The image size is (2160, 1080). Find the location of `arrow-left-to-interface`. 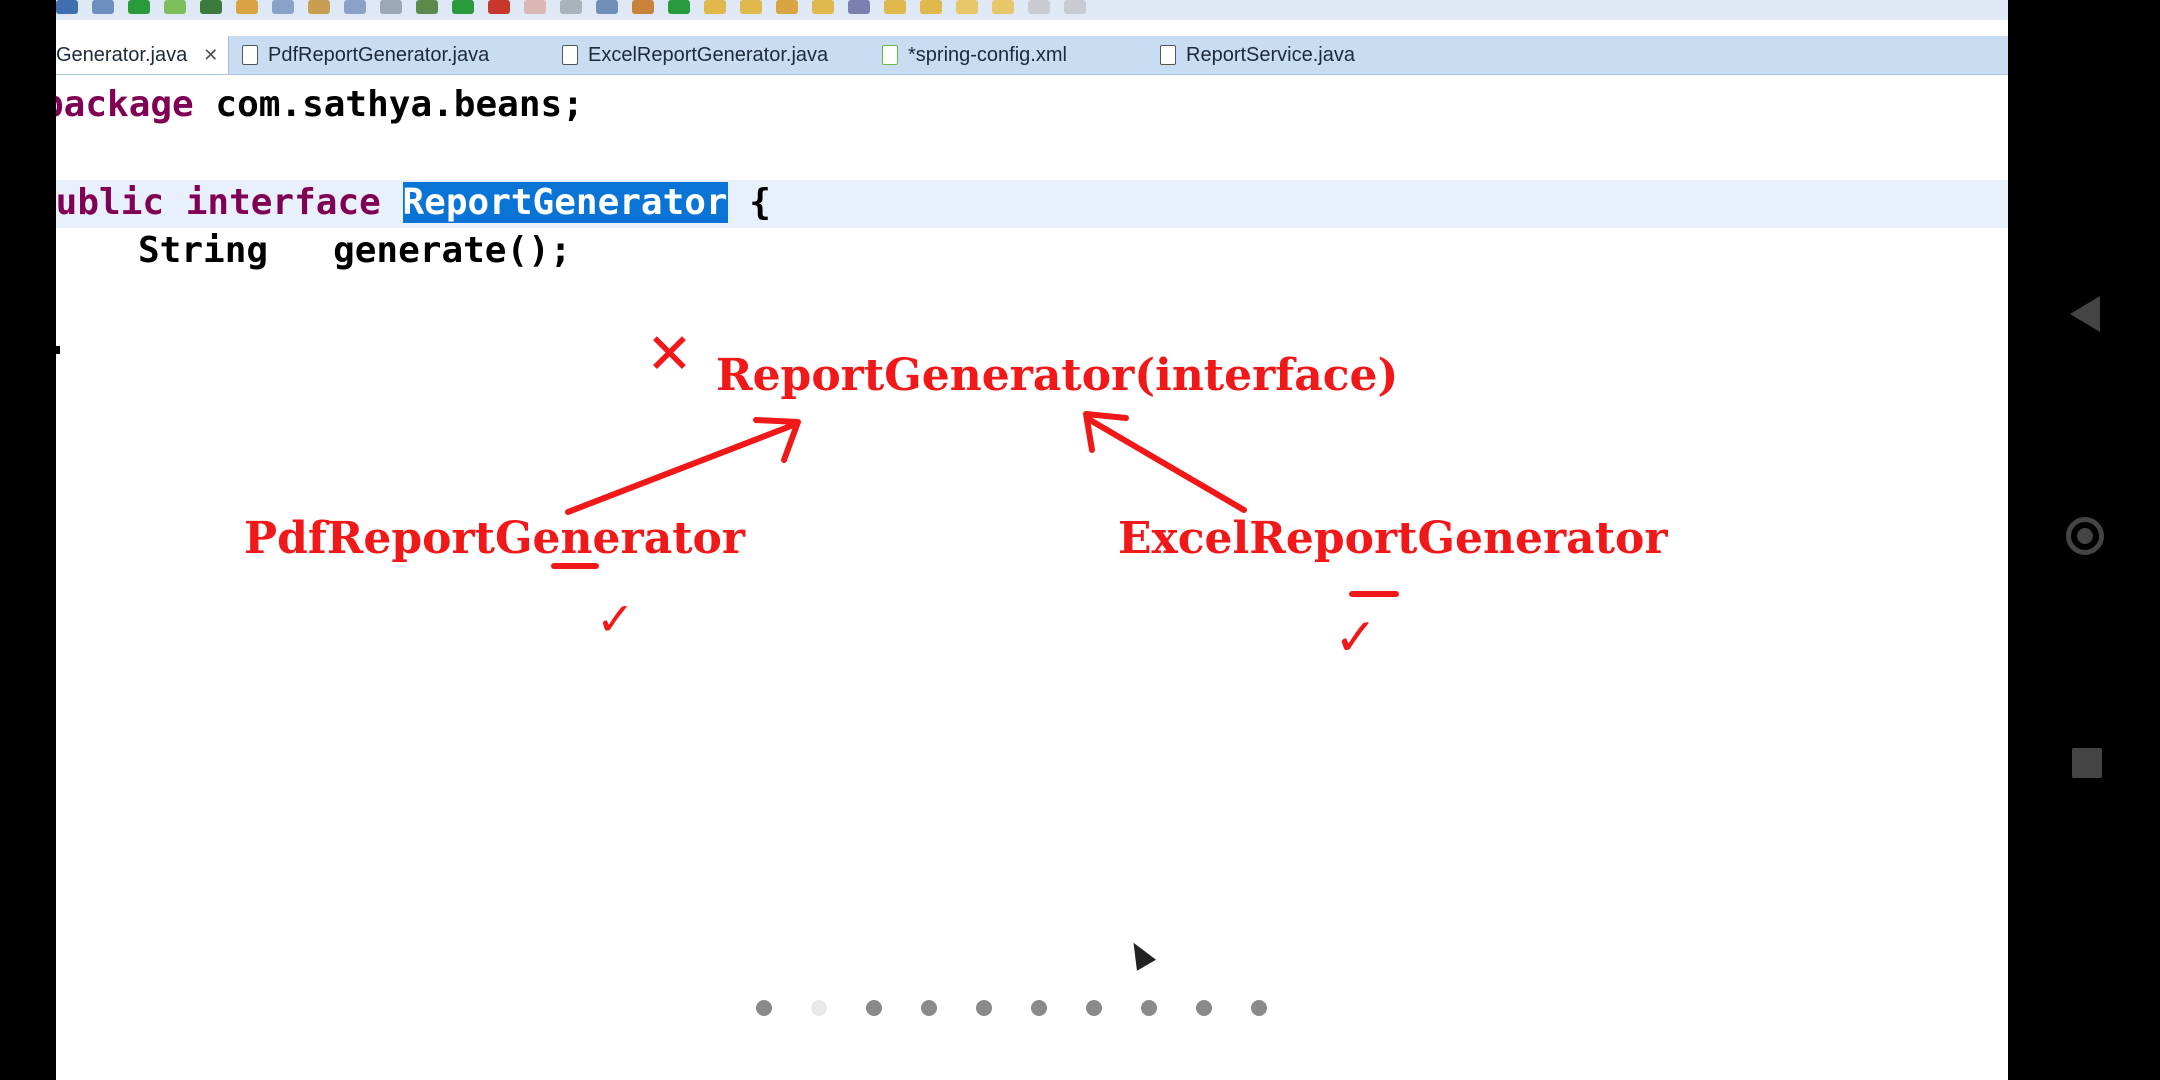

arrow-left-to-interface is located at coordinates (682, 468).